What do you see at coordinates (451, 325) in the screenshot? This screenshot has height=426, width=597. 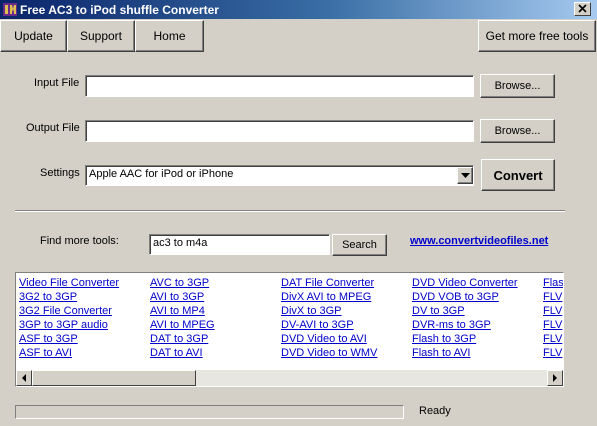 I see `tool-link: DVR-ms to 3GP` at bounding box center [451, 325].